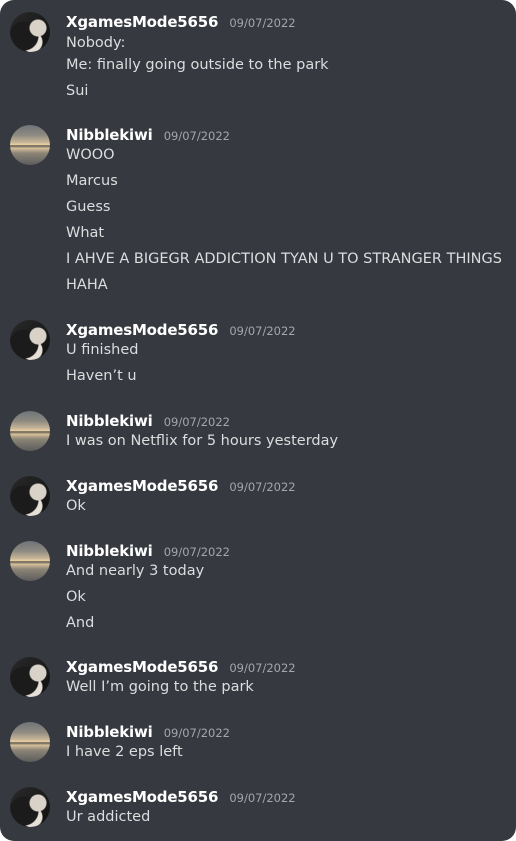  I want to click on message-text: Ur addicted, so click(108, 817).